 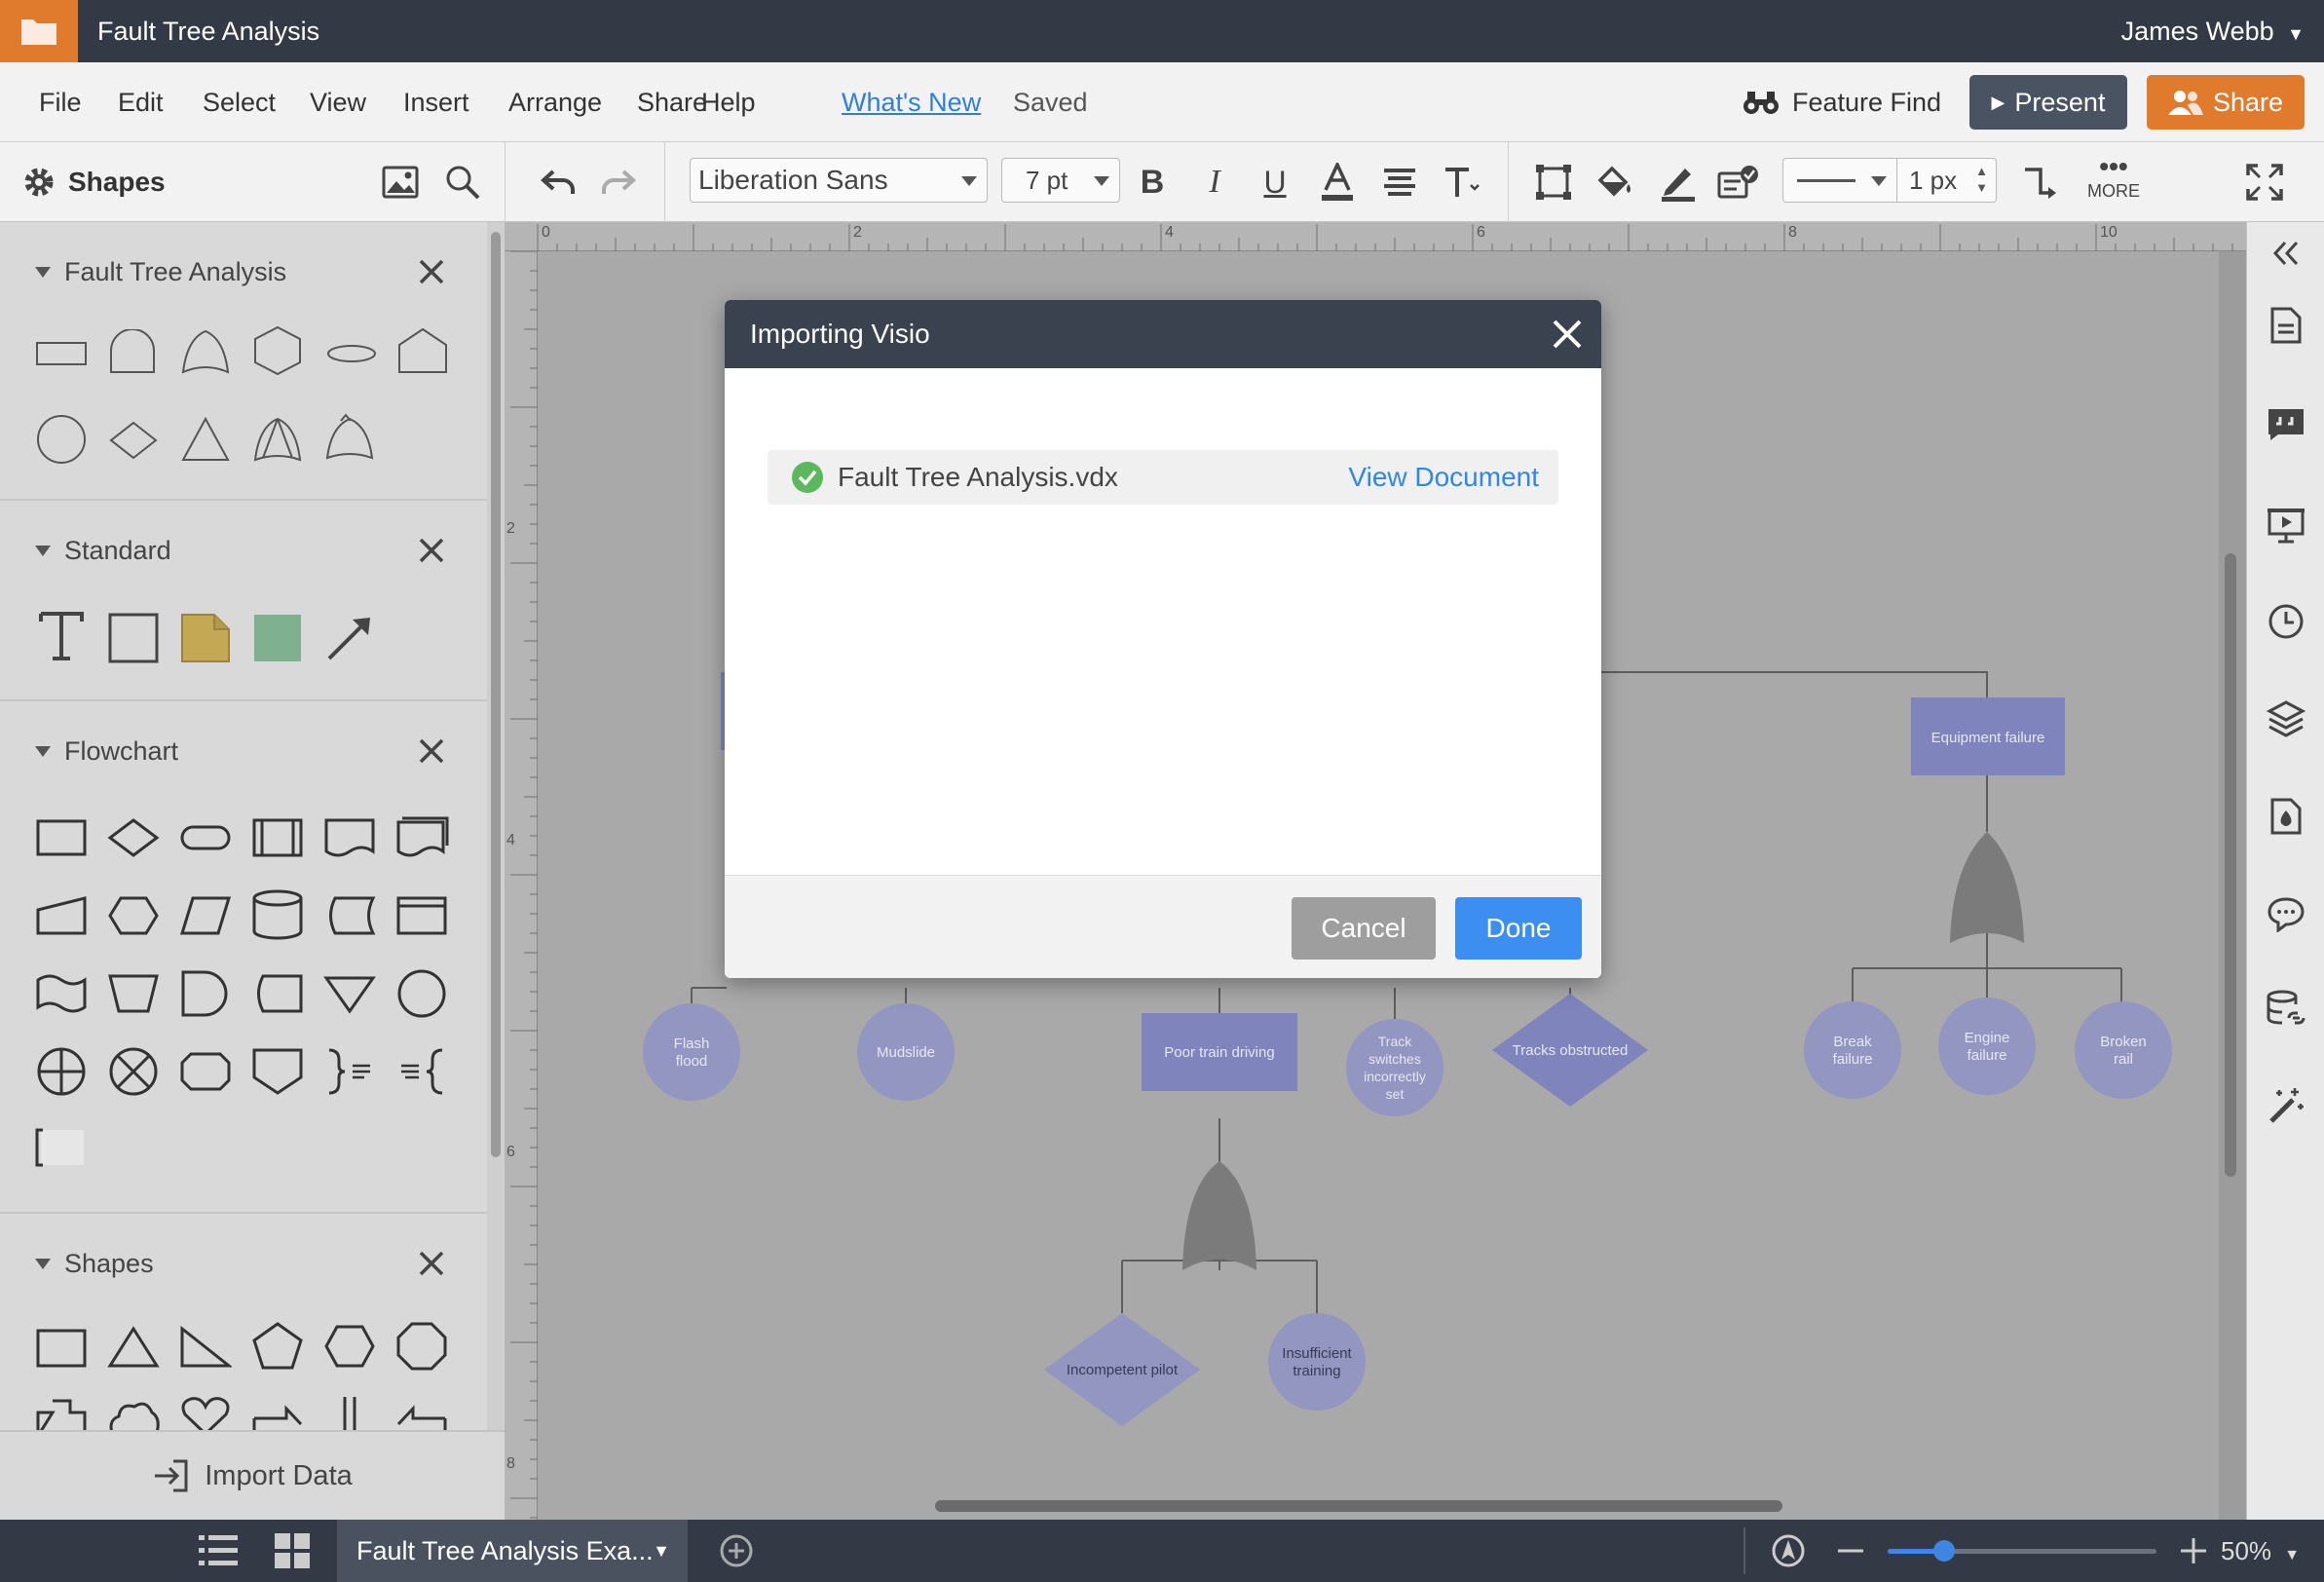 What do you see at coordinates (133, 441) in the screenshot?
I see `shape-diamond` at bounding box center [133, 441].